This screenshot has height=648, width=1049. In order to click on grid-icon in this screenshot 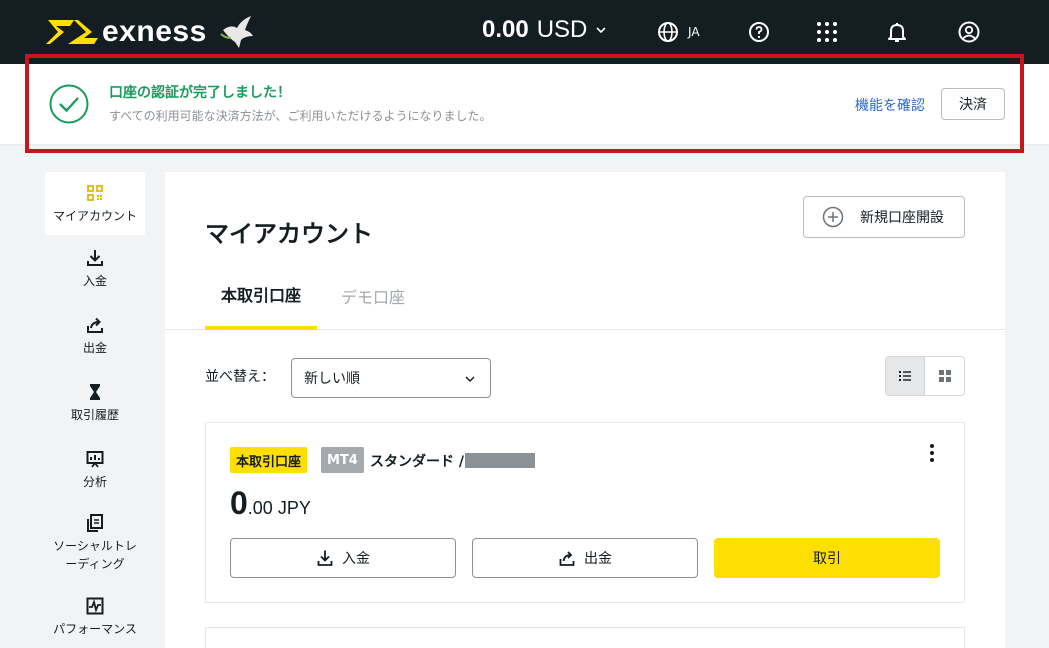, I will do `click(944, 376)`.